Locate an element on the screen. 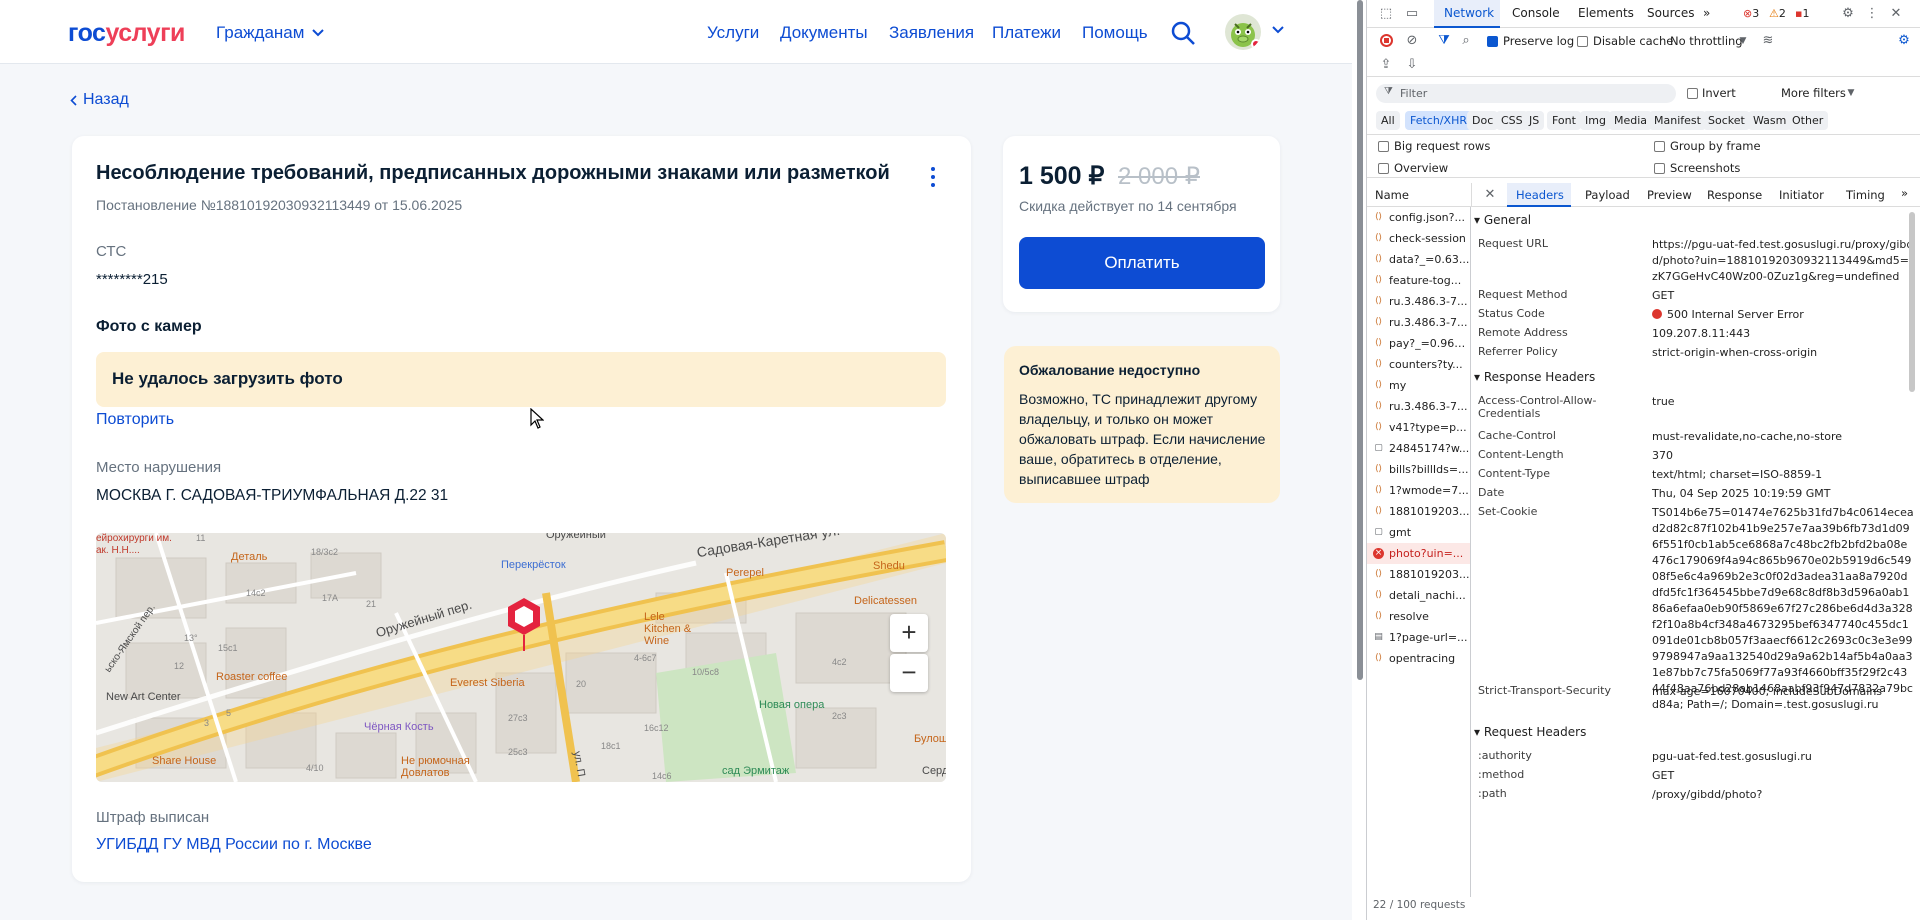 Image resolution: width=1920 pixels, height=920 pixels. chip-socket: Socket is located at coordinates (1726, 120).